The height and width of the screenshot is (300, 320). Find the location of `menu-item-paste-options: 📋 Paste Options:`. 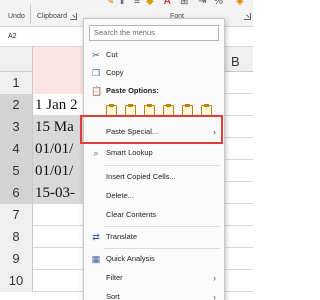

menu-item-paste-options: 📋 Paste Options: is located at coordinates (154, 91).